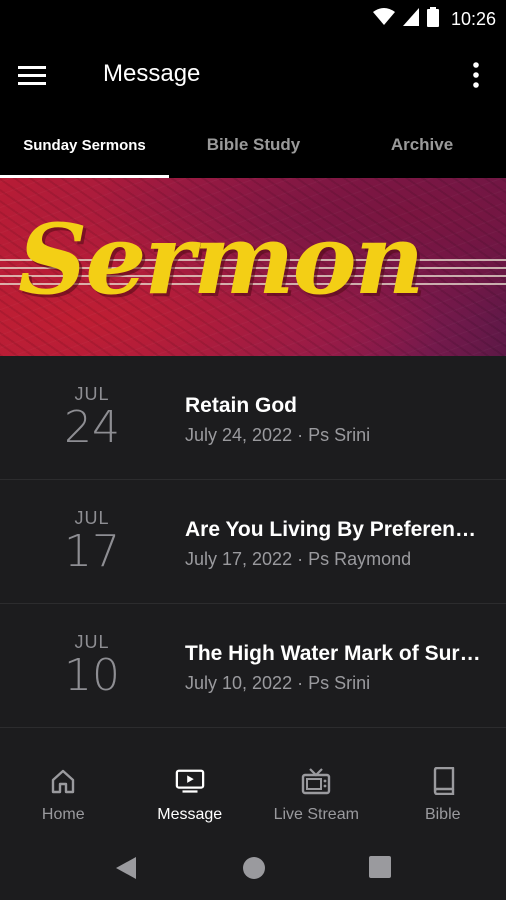 The height and width of the screenshot is (900, 506). What do you see at coordinates (335, 529) in the screenshot?
I see `sermon-title: Are You Living By Preference?` at bounding box center [335, 529].